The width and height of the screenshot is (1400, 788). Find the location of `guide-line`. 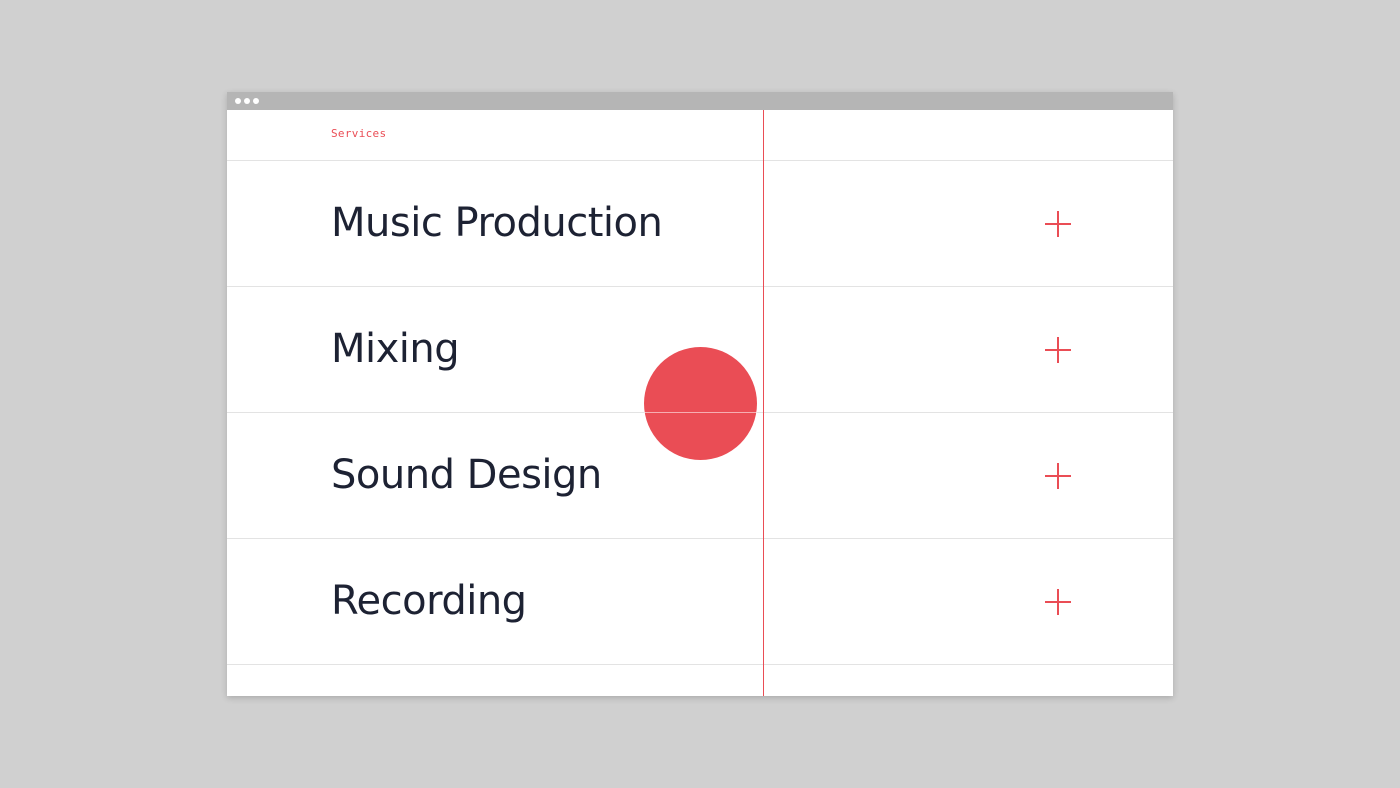

guide-line is located at coordinates (763, 403).